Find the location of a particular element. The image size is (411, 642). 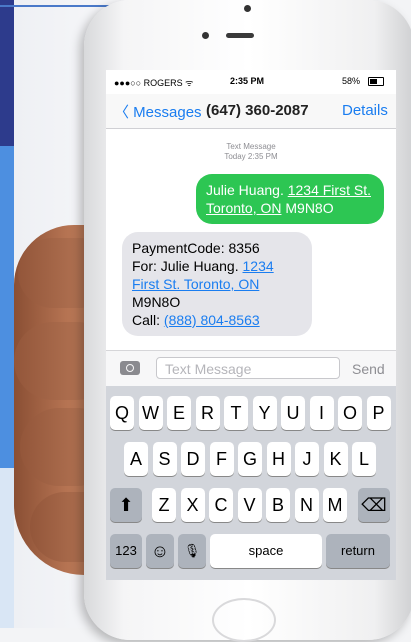

key-c: C is located at coordinates (221, 505).